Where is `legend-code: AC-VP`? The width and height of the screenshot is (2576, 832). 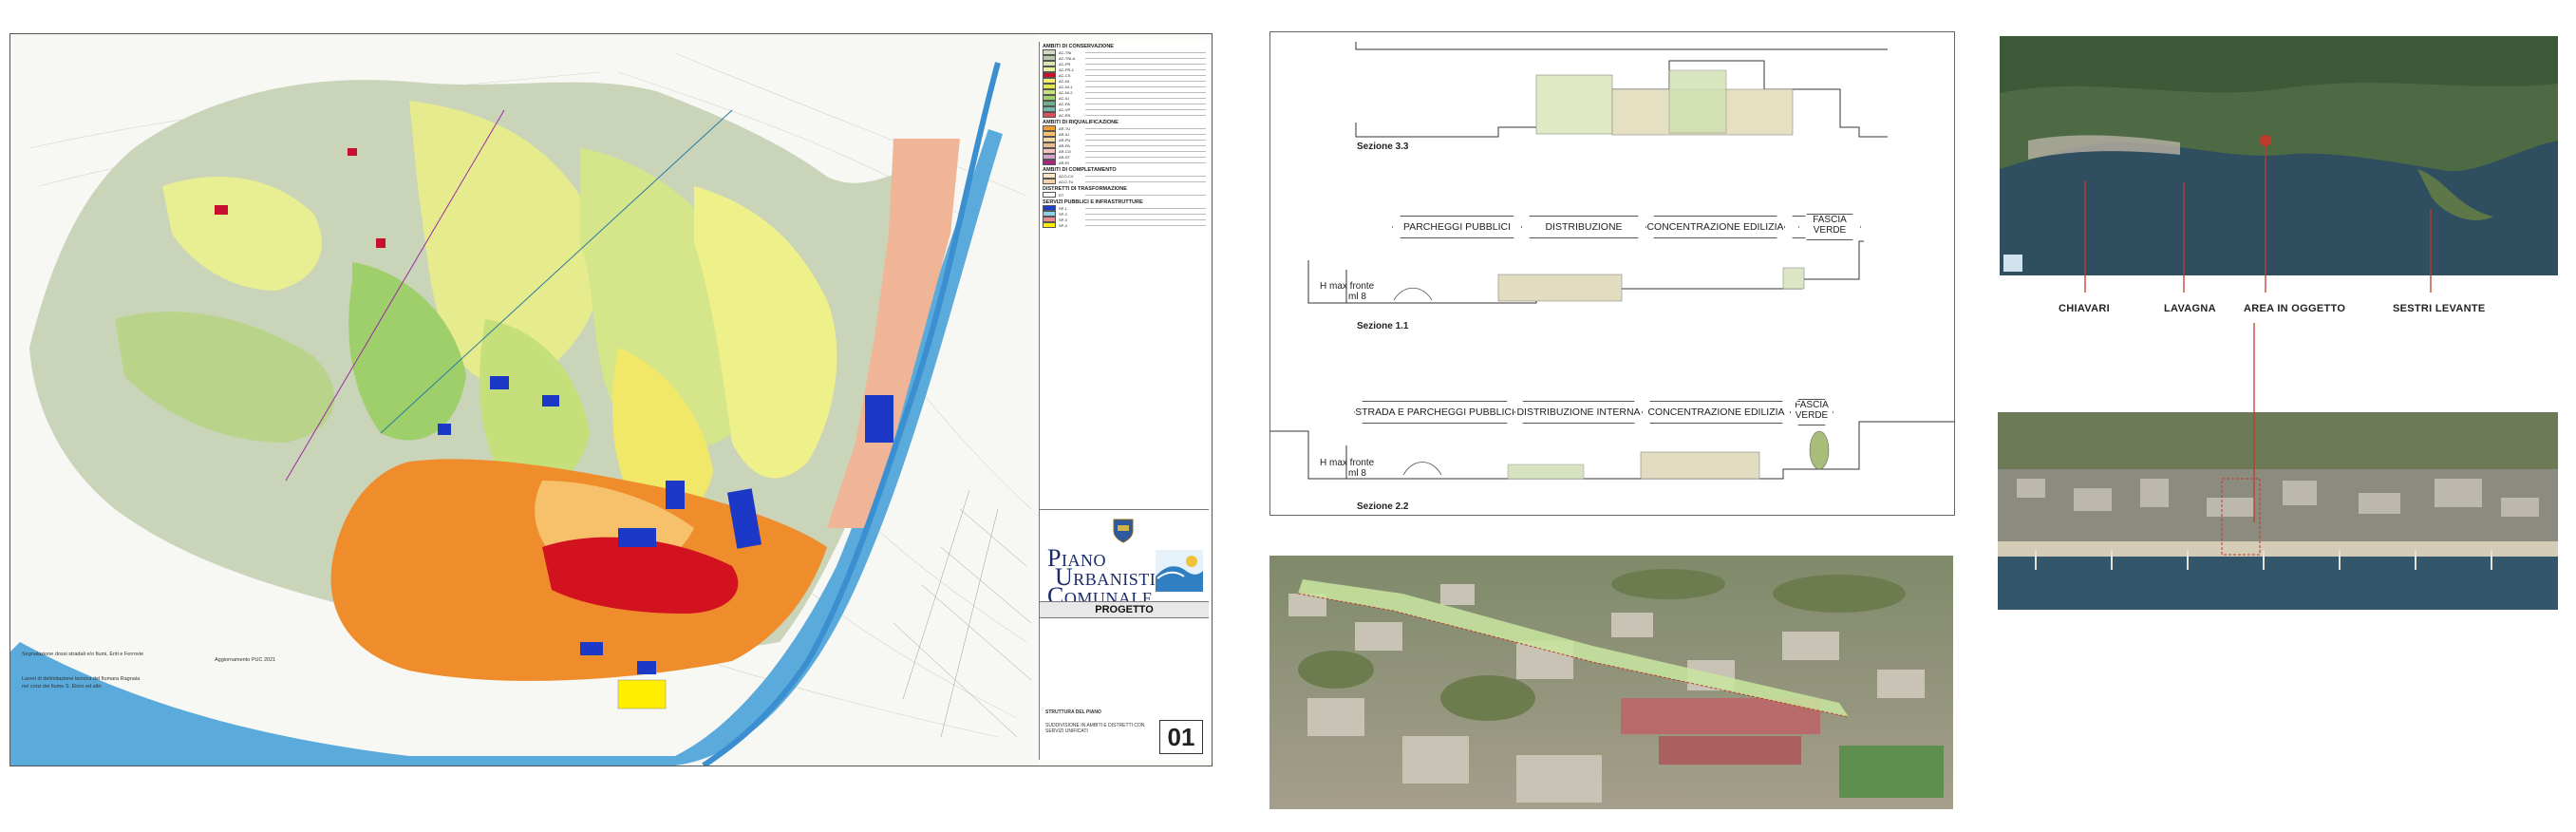
legend-code: AC-VP is located at coordinates (1065, 109).